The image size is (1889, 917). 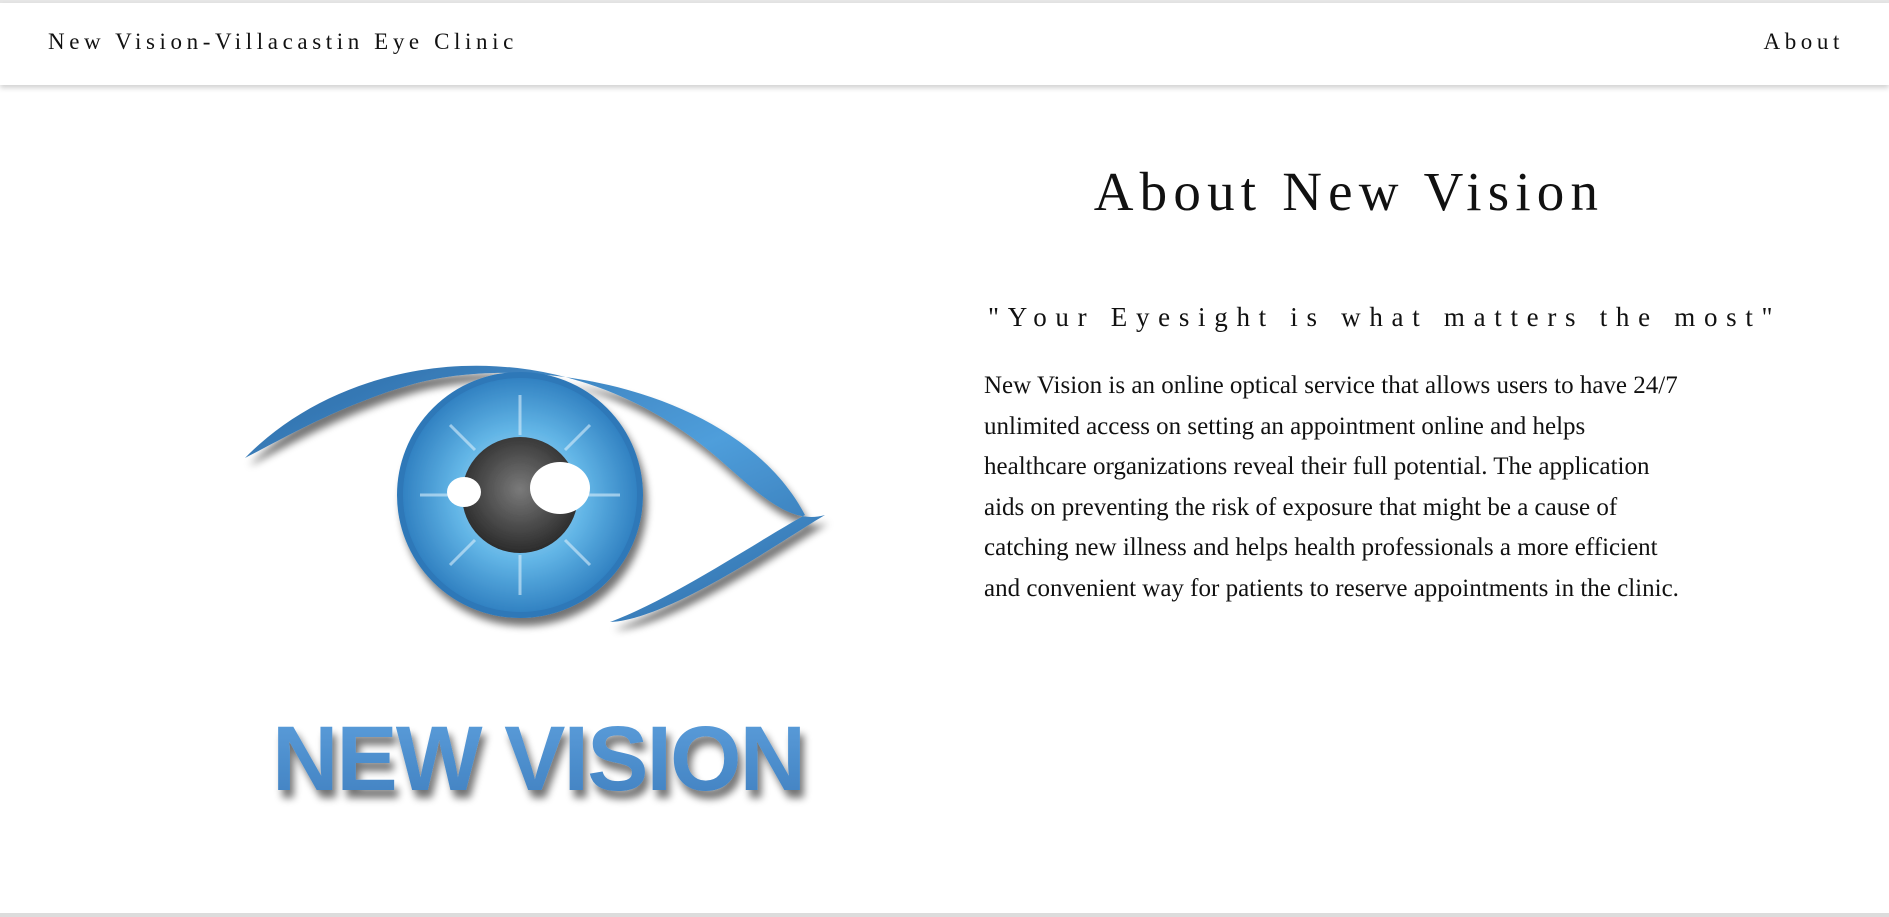 What do you see at coordinates (283, 42) in the screenshot?
I see `brand-title: New Vision-Villacastin Eye Clinic` at bounding box center [283, 42].